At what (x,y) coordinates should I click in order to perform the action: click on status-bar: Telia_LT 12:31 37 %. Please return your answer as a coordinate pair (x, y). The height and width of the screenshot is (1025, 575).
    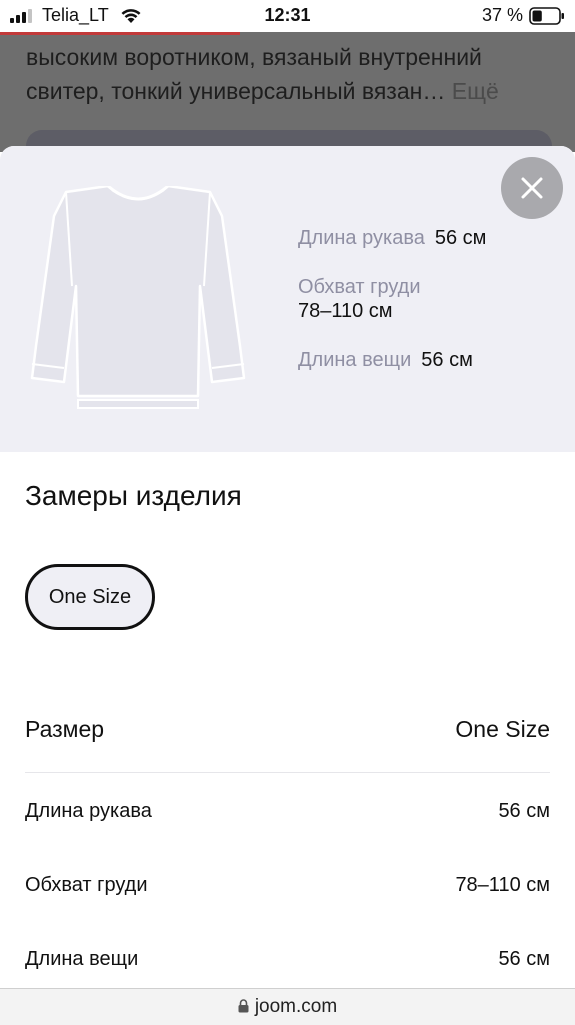
    Looking at the image, I should click on (287, 16).